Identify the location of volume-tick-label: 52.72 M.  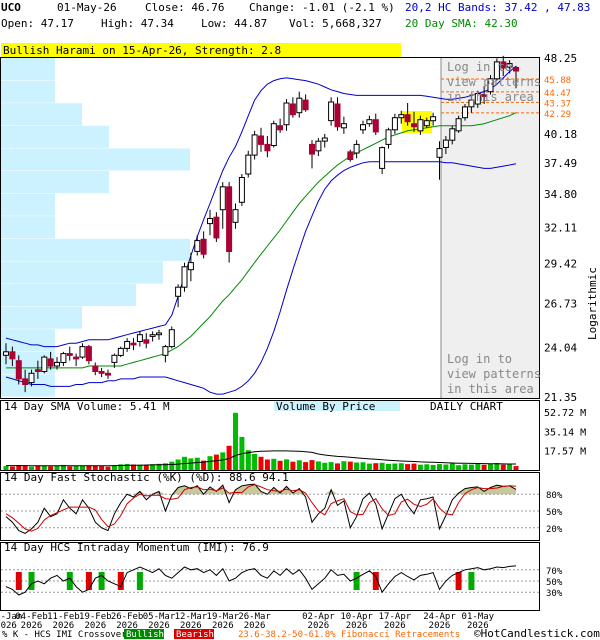
(565, 413).